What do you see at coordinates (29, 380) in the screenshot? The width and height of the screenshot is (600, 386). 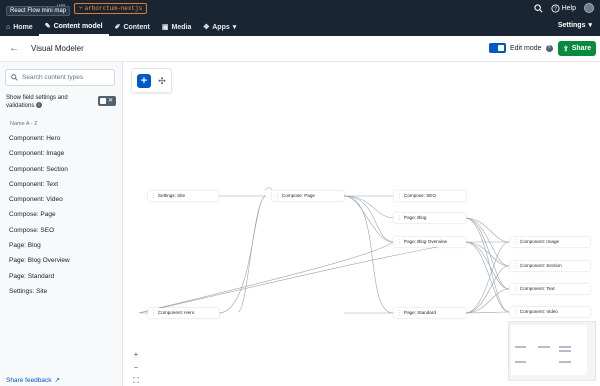 I see `feedback-label: Share feedback` at bounding box center [29, 380].